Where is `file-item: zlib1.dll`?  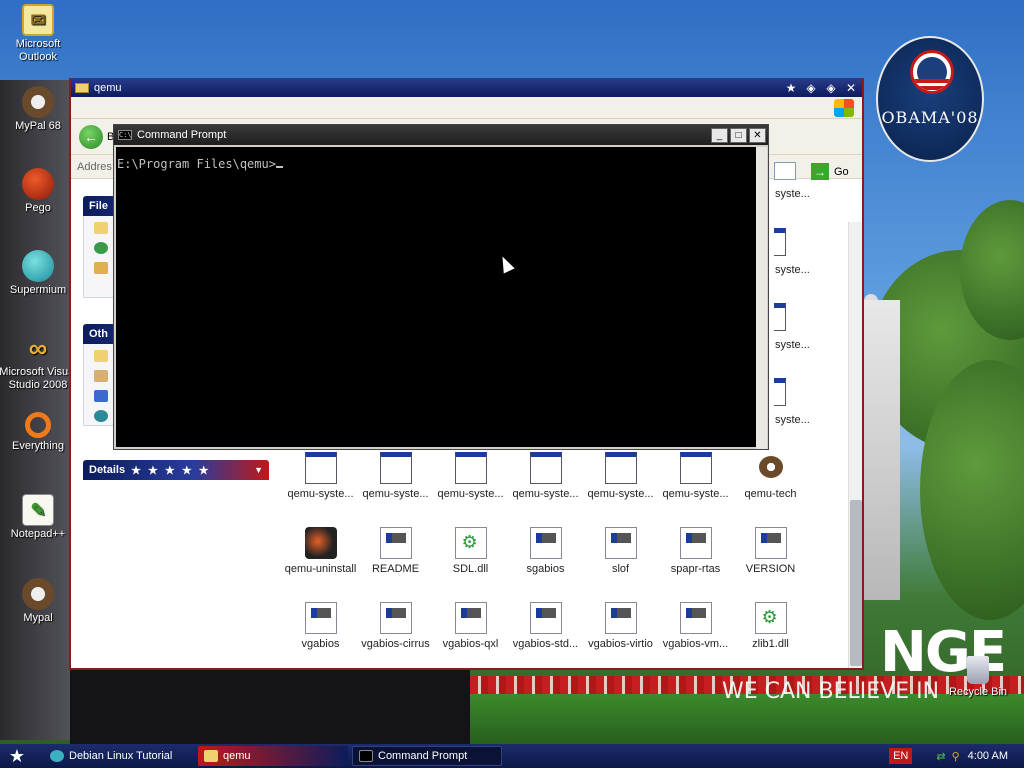
file-item: zlib1.dll is located at coordinates (770, 626).